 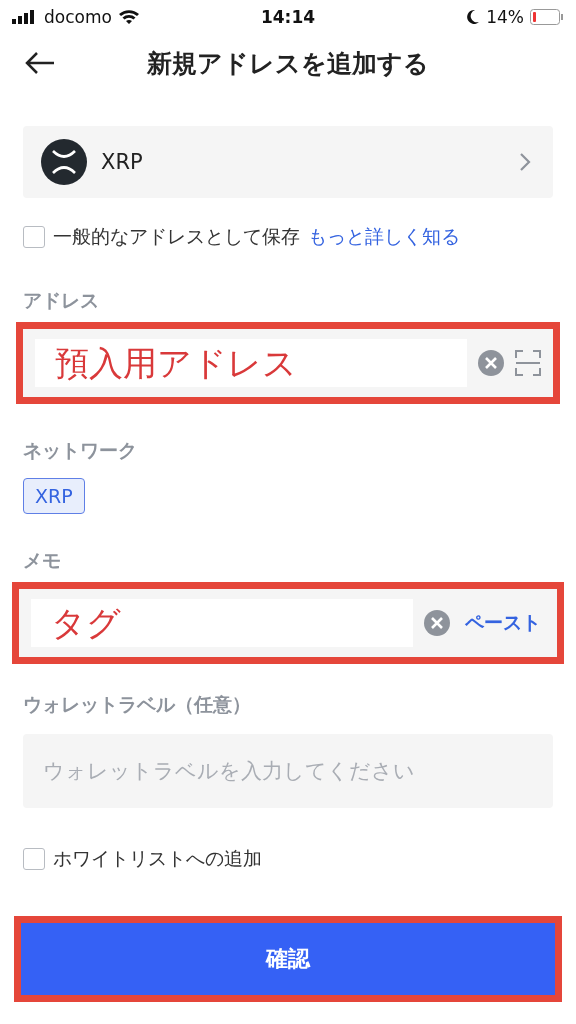 I want to click on carrier-name: docomo, so click(x=78, y=17).